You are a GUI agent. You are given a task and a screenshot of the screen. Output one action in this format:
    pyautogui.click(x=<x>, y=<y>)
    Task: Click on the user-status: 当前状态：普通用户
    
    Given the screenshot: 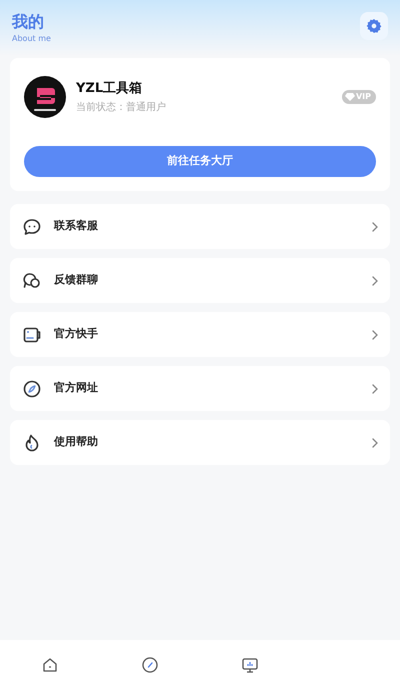 What is the action you would take?
    pyautogui.click(x=121, y=108)
    